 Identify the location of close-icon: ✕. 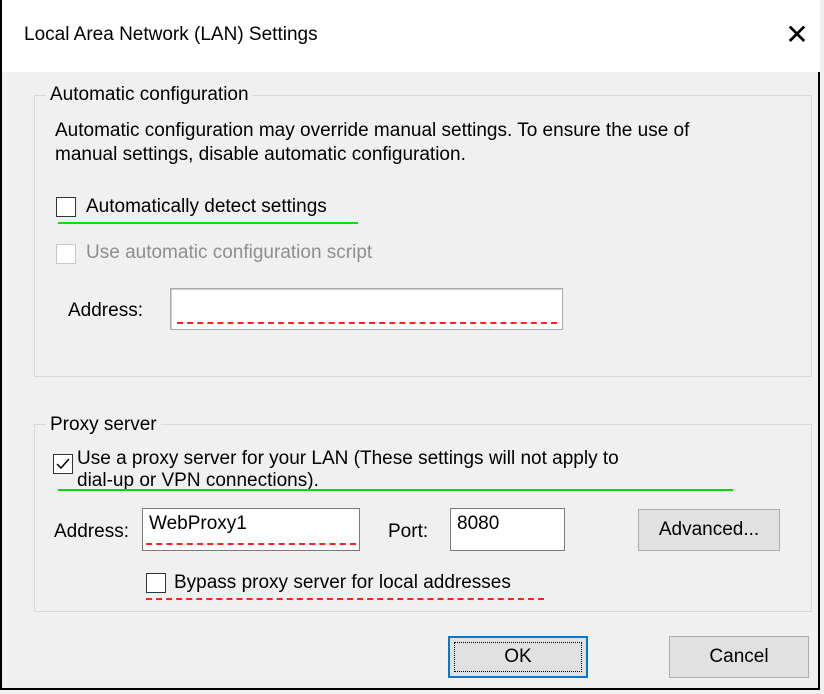
(797, 35).